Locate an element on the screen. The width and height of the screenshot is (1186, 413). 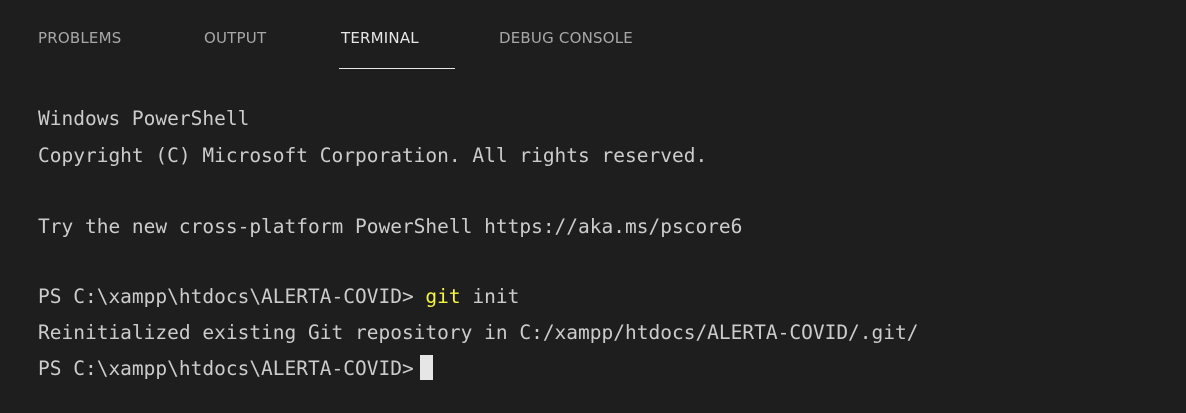
terminal-current-prompt-line: PS C:\xampp\htdocs\ALERTA-COVID> is located at coordinates (235, 369).